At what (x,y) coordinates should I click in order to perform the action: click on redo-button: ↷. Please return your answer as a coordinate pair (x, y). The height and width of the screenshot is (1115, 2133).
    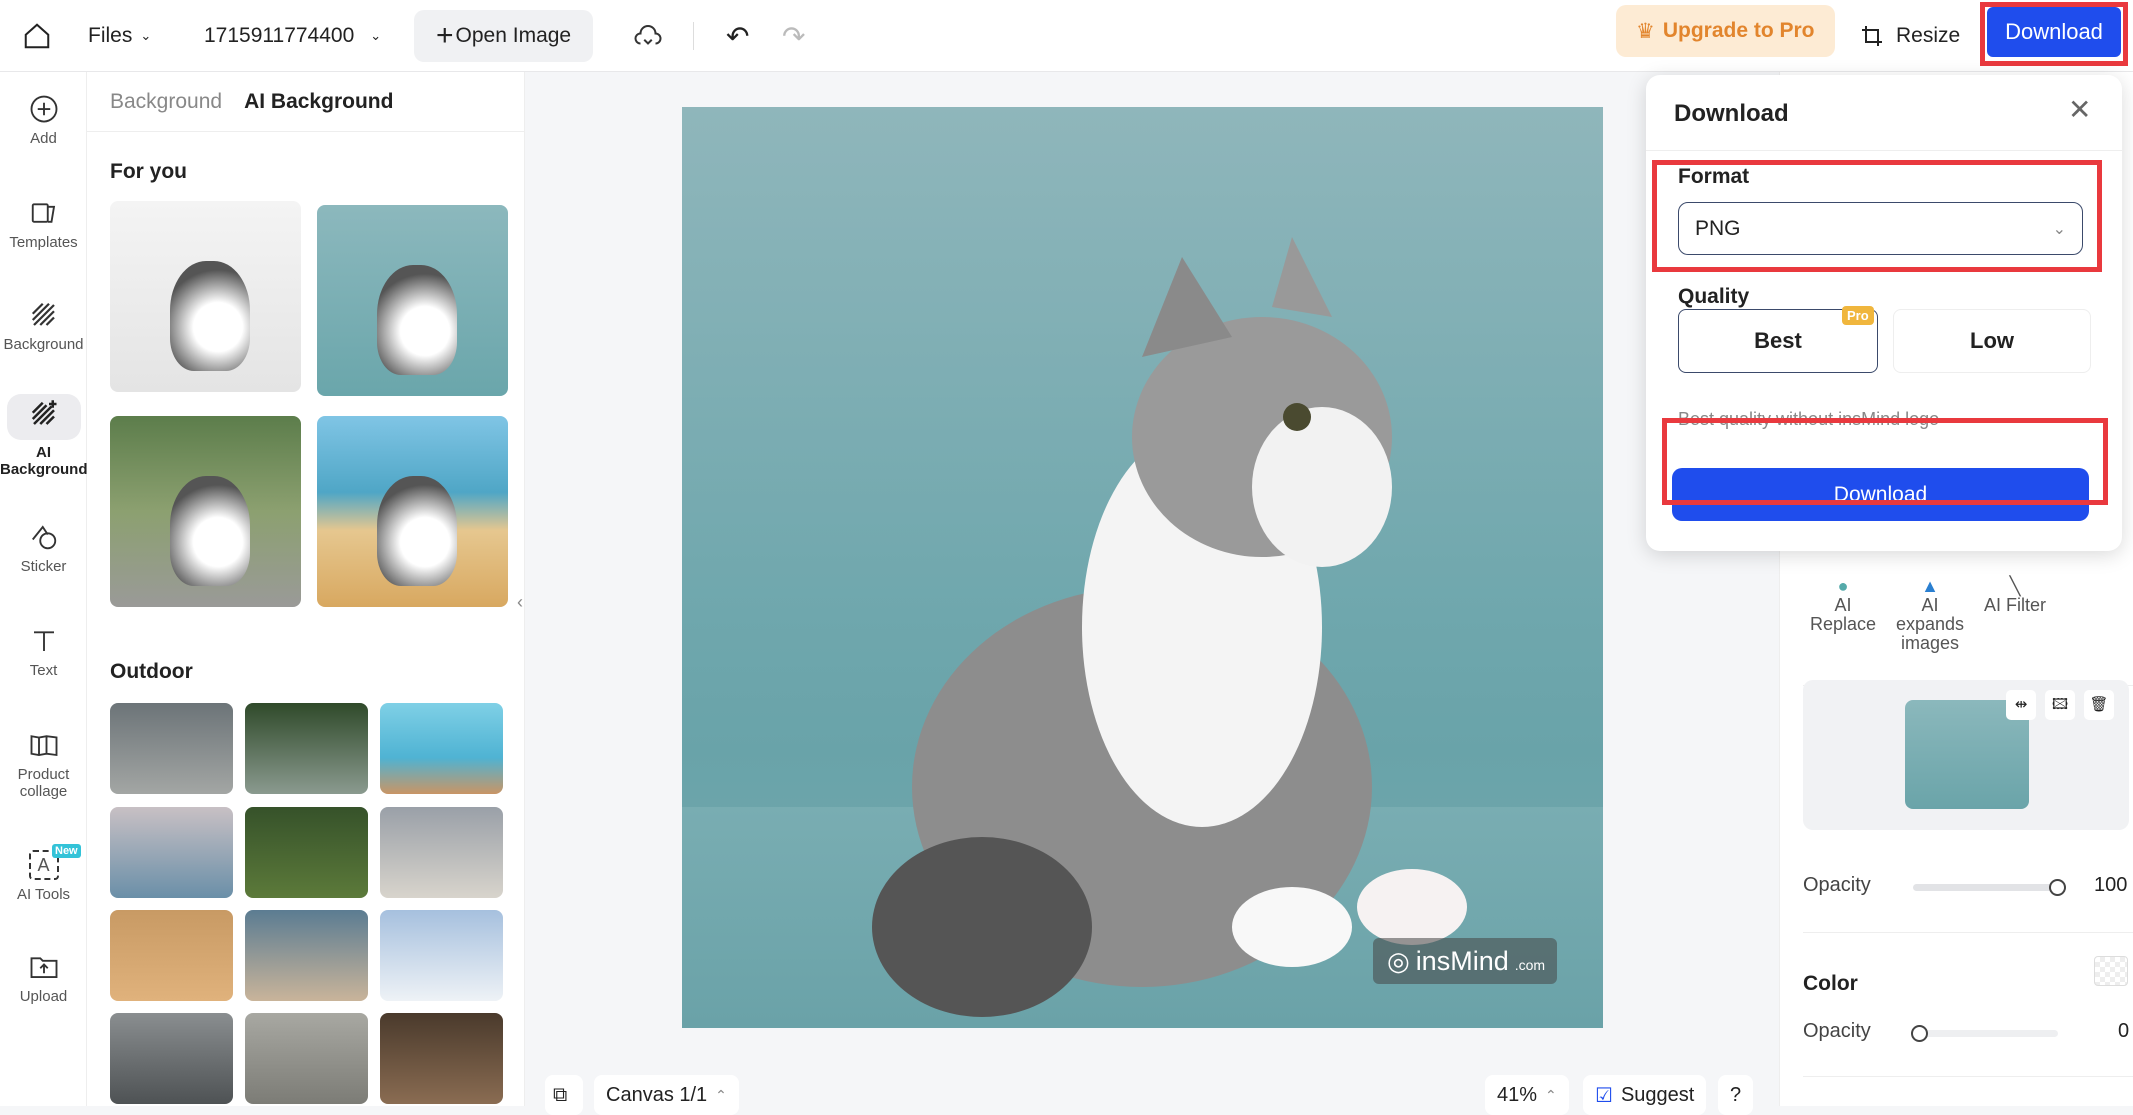
    Looking at the image, I should click on (793, 36).